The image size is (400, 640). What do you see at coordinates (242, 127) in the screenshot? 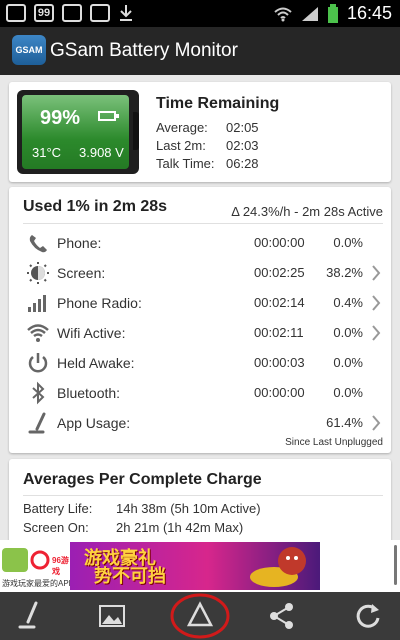
I see `time-remaining-value: 02:05` at bounding box center [242, 127].